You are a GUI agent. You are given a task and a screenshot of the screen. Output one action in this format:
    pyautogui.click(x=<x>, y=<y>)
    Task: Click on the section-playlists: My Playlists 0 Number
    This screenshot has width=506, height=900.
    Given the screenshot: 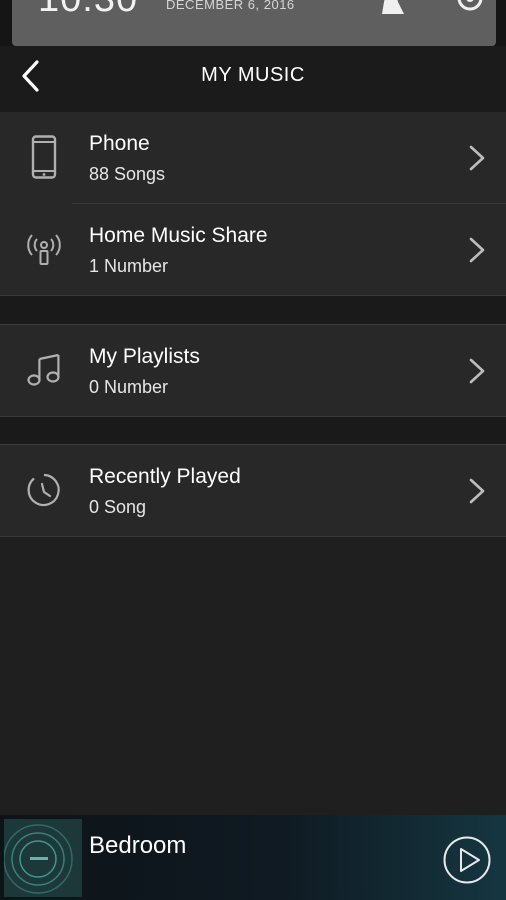 What is the action you would take?
    pyautogui.click(x=253, y=370)
    